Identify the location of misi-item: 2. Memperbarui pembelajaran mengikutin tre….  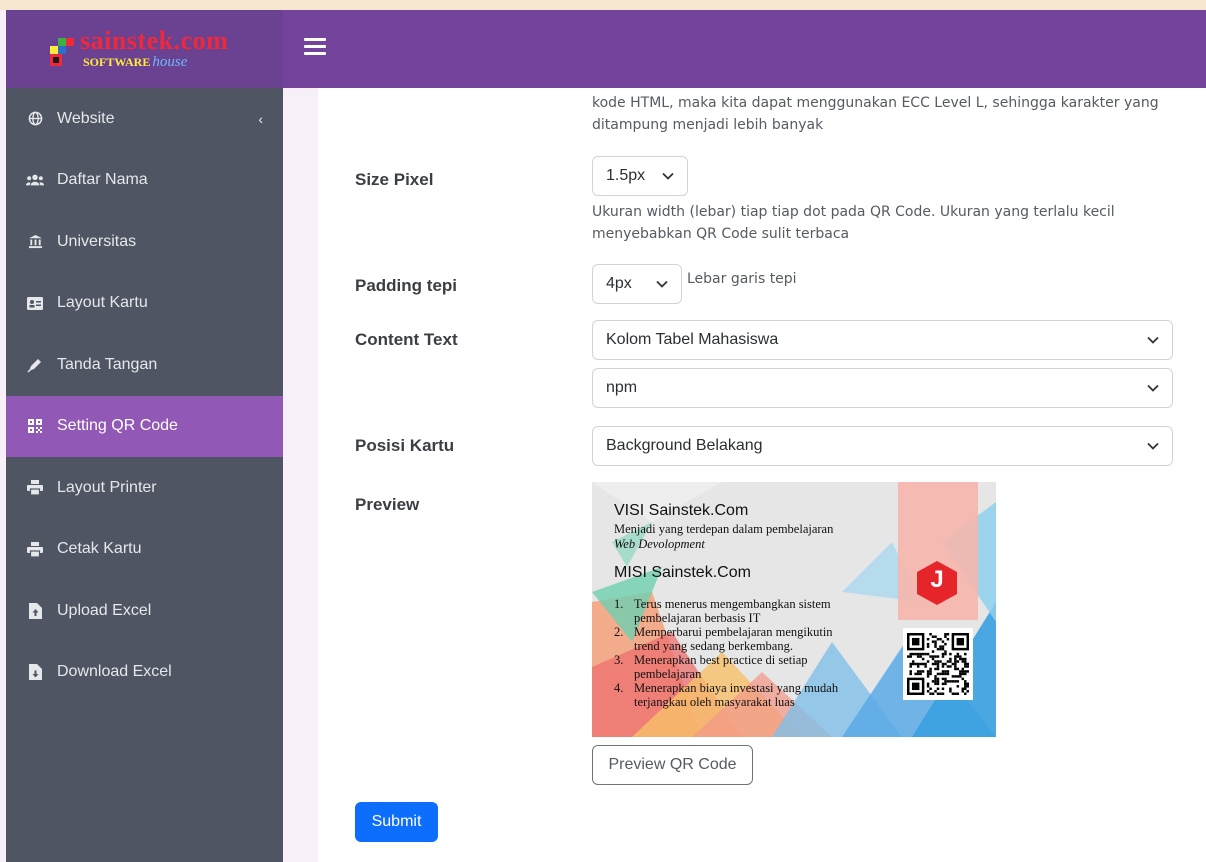
(749, 639).